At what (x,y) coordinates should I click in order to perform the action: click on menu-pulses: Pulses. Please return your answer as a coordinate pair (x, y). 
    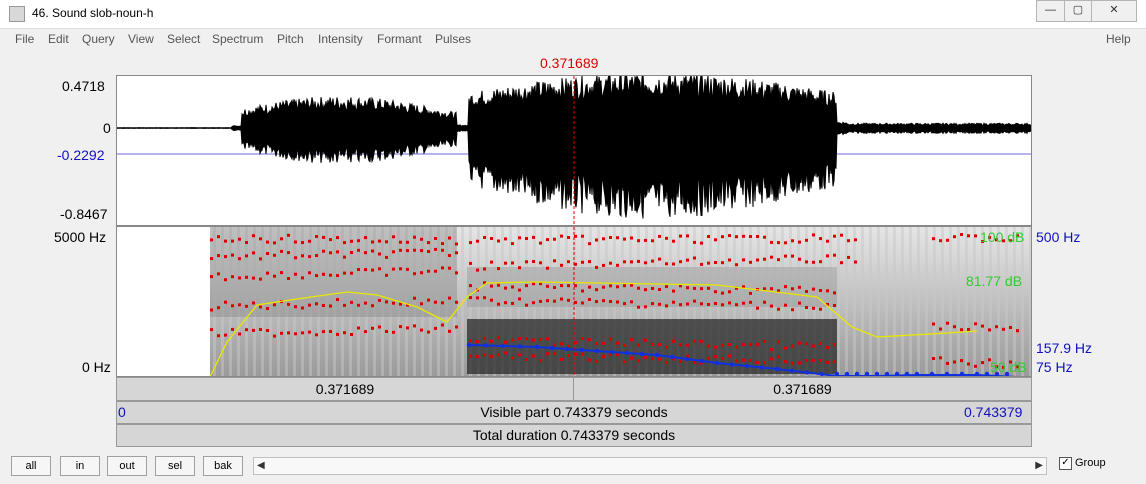
    Looking at the image, I should click on (453, 39).